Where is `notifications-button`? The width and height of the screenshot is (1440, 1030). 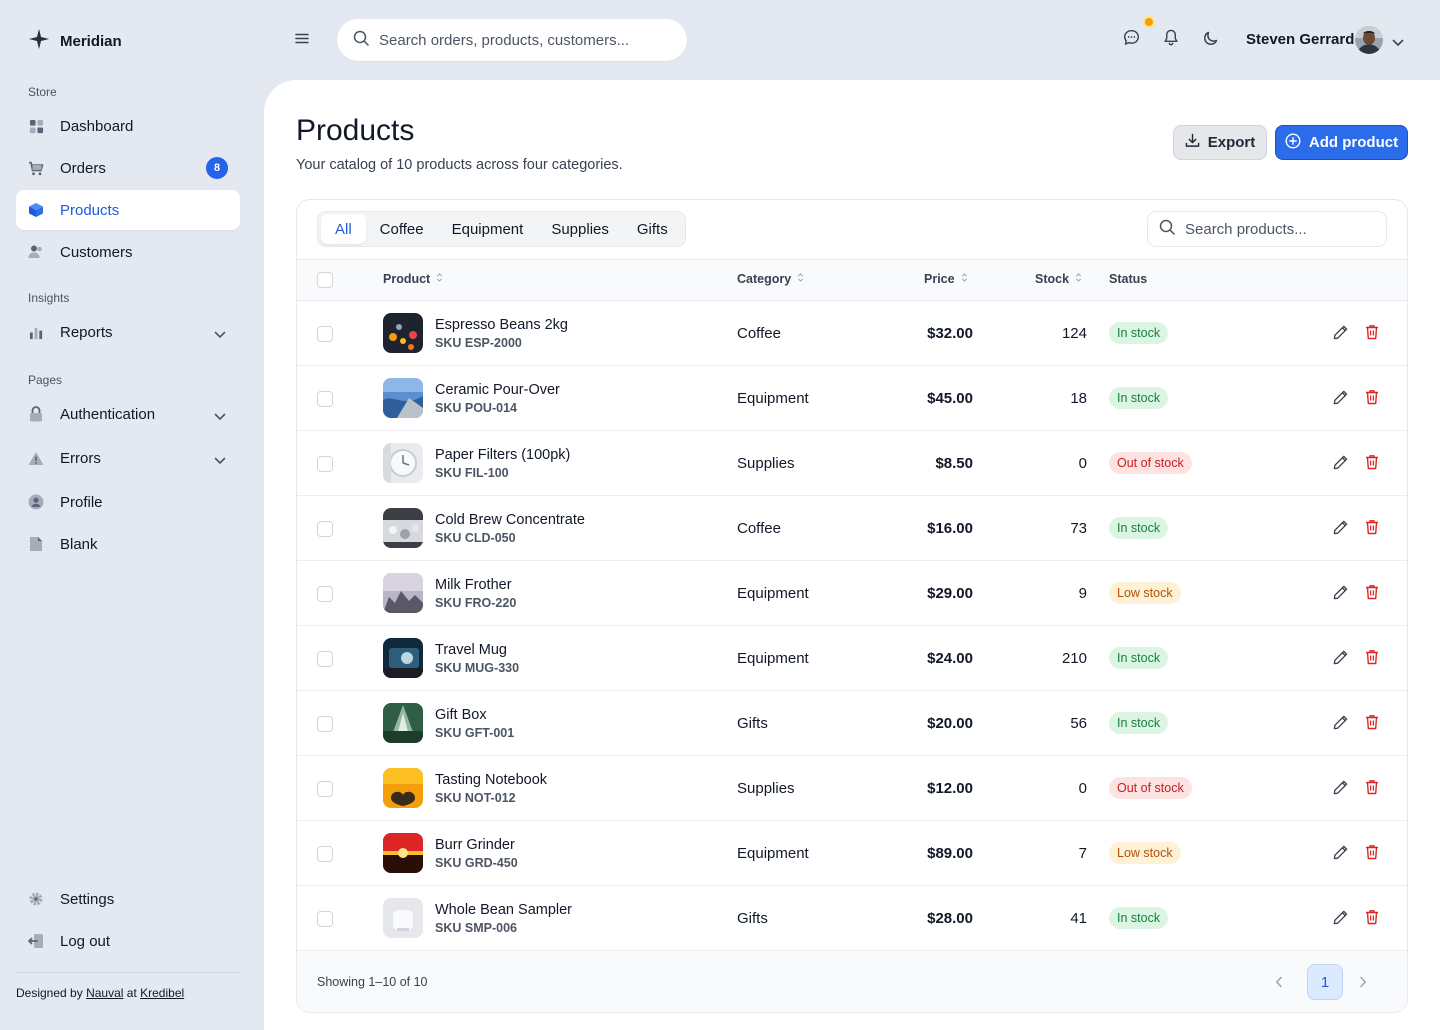
notifications-button is located at coordinates (1171, 39).